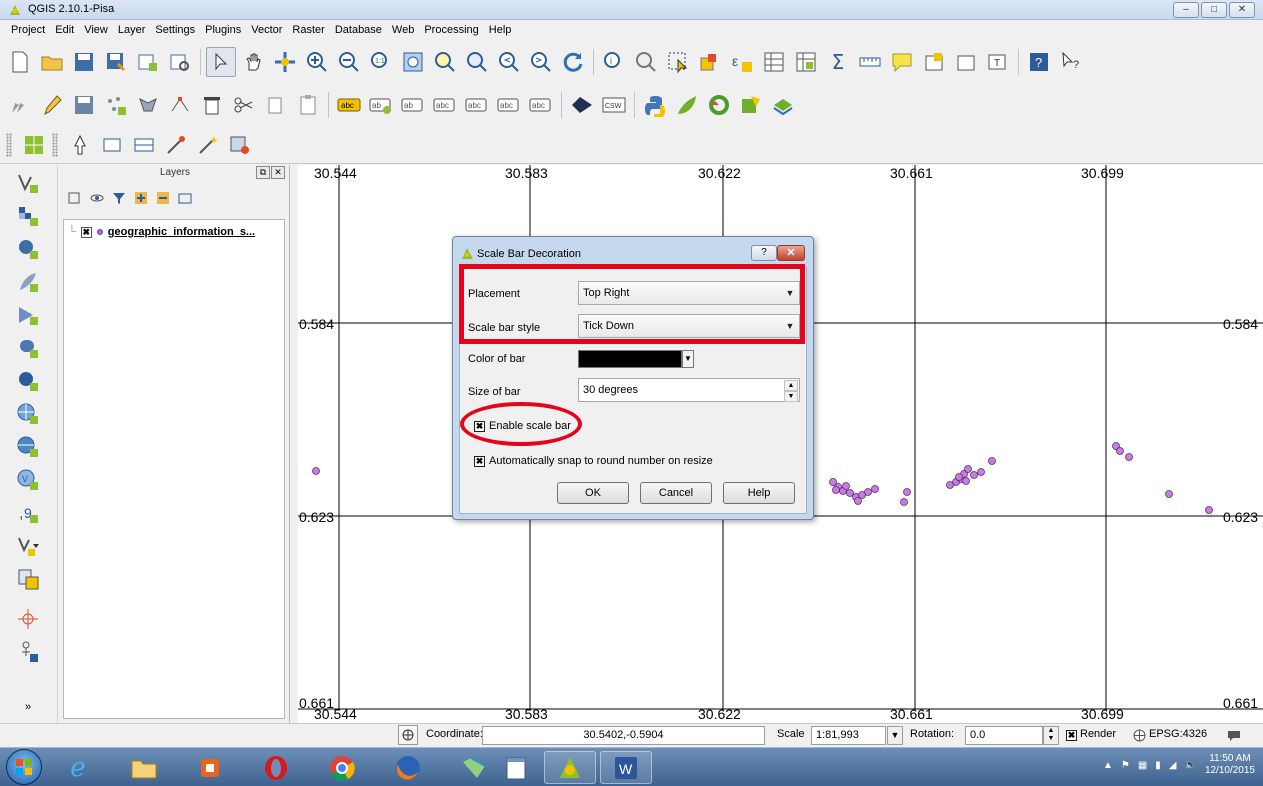 The image size is (1263, 786). What do you see at coordinates (28, 513) in the screenshot?
I see `add-delimited-text-button: ,9` at bounding box center [28, 513].